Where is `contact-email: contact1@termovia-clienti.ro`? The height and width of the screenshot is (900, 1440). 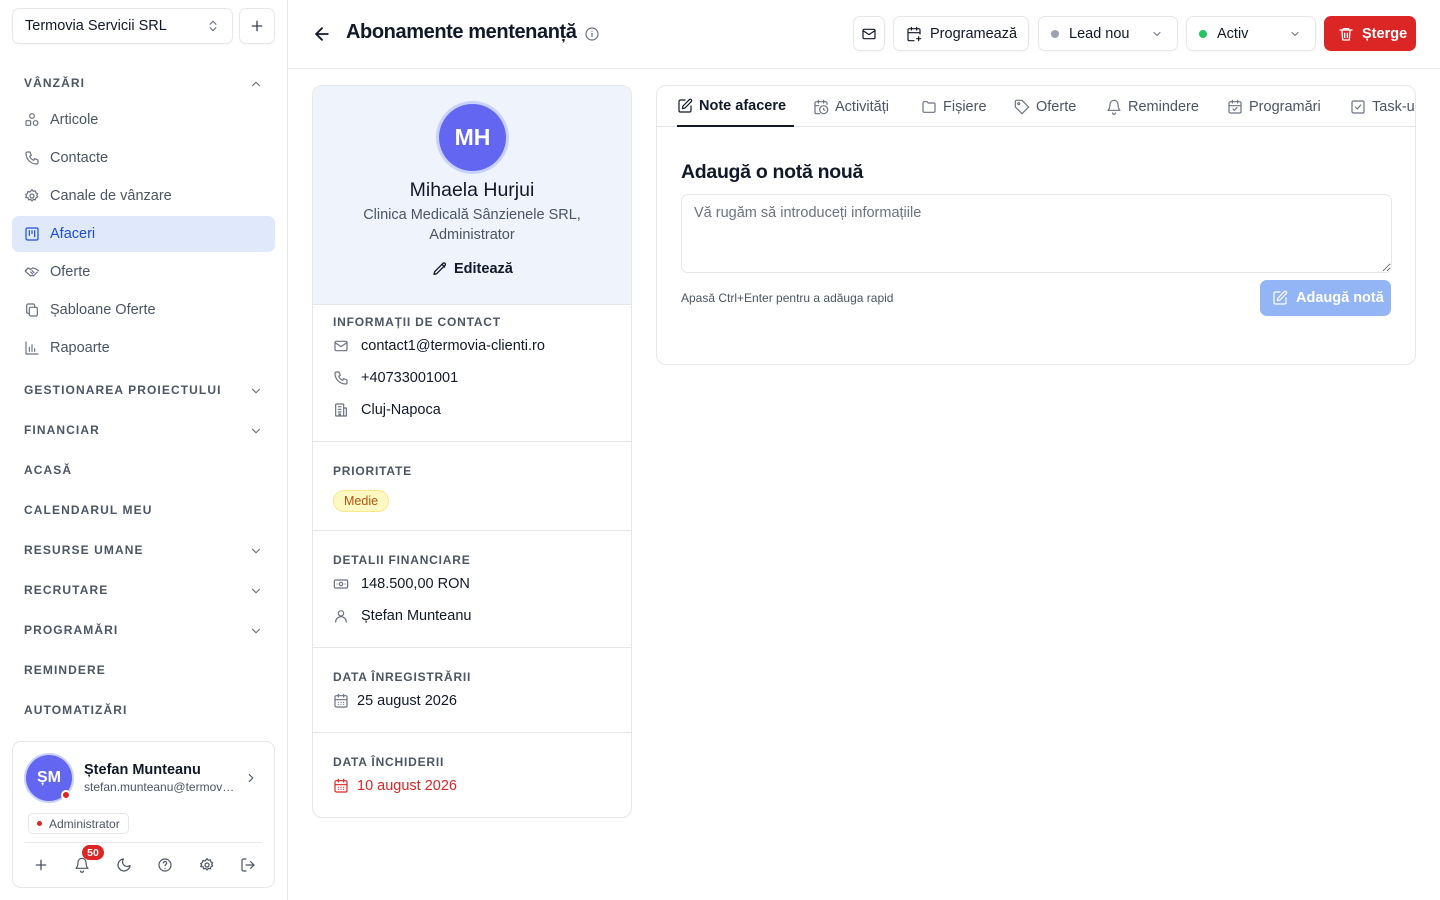
contact-email: contact1@termovia-clienti.ro is located at coordinates (439, 346).